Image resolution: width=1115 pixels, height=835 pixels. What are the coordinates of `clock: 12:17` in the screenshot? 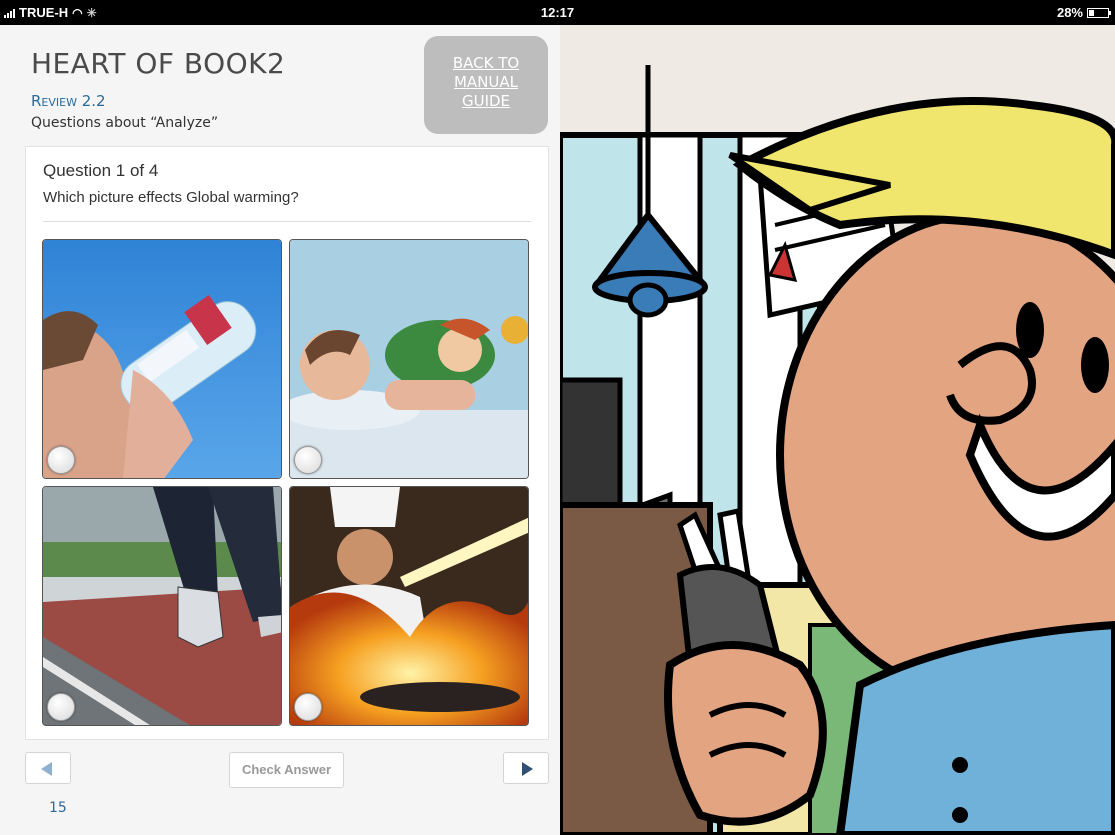 It's located at (557, 12).